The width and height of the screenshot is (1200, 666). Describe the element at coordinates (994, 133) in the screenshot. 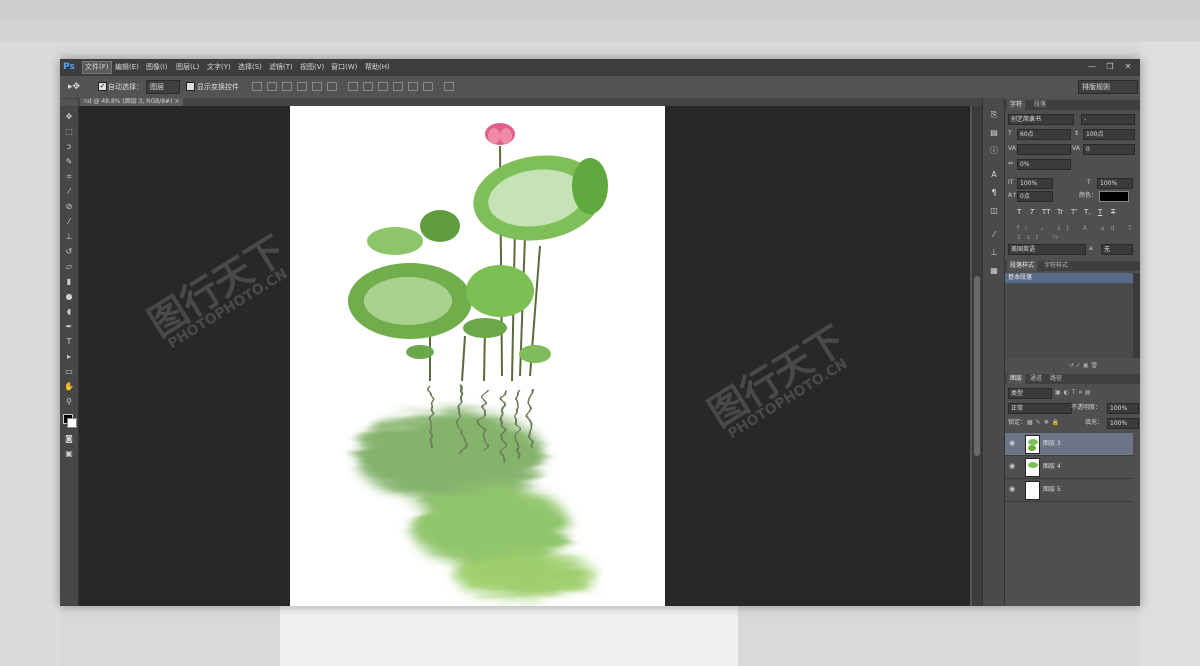

I see `properties-icon: ▤` at that location.